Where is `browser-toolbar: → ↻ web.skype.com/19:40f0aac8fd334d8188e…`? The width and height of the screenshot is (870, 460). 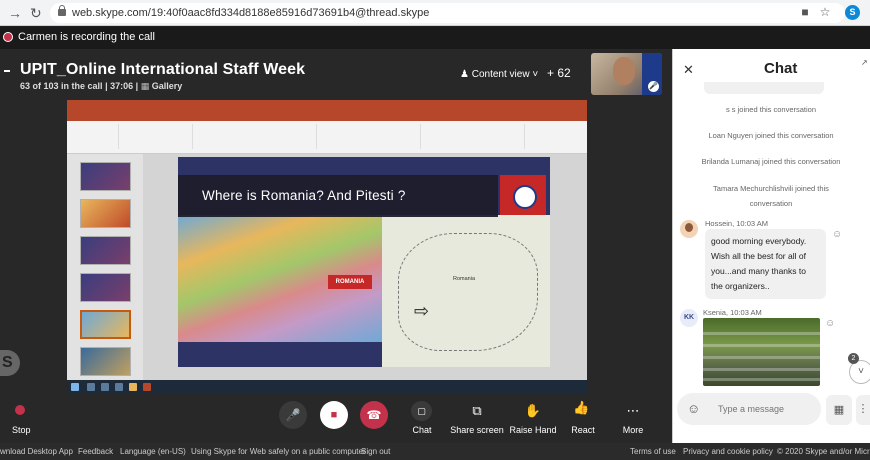 browser-toolbar: → ↻ web.skype.com/19:40f0aac8fd334d8188e… is located at coordinates (435, 13).